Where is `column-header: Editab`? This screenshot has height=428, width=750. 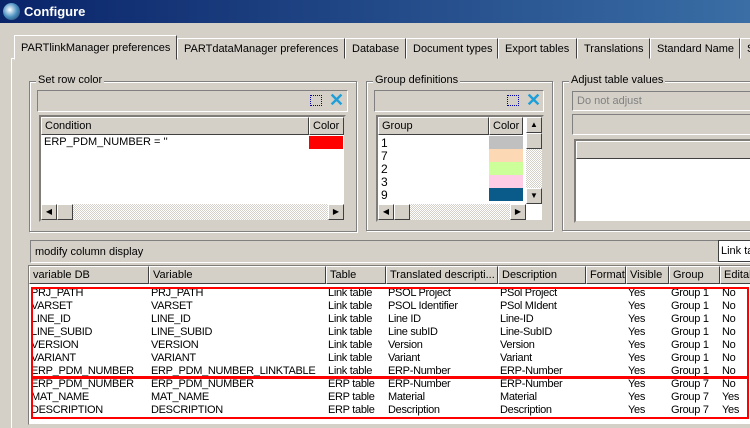
column-header: Editab is located at coordinates (735, 275).